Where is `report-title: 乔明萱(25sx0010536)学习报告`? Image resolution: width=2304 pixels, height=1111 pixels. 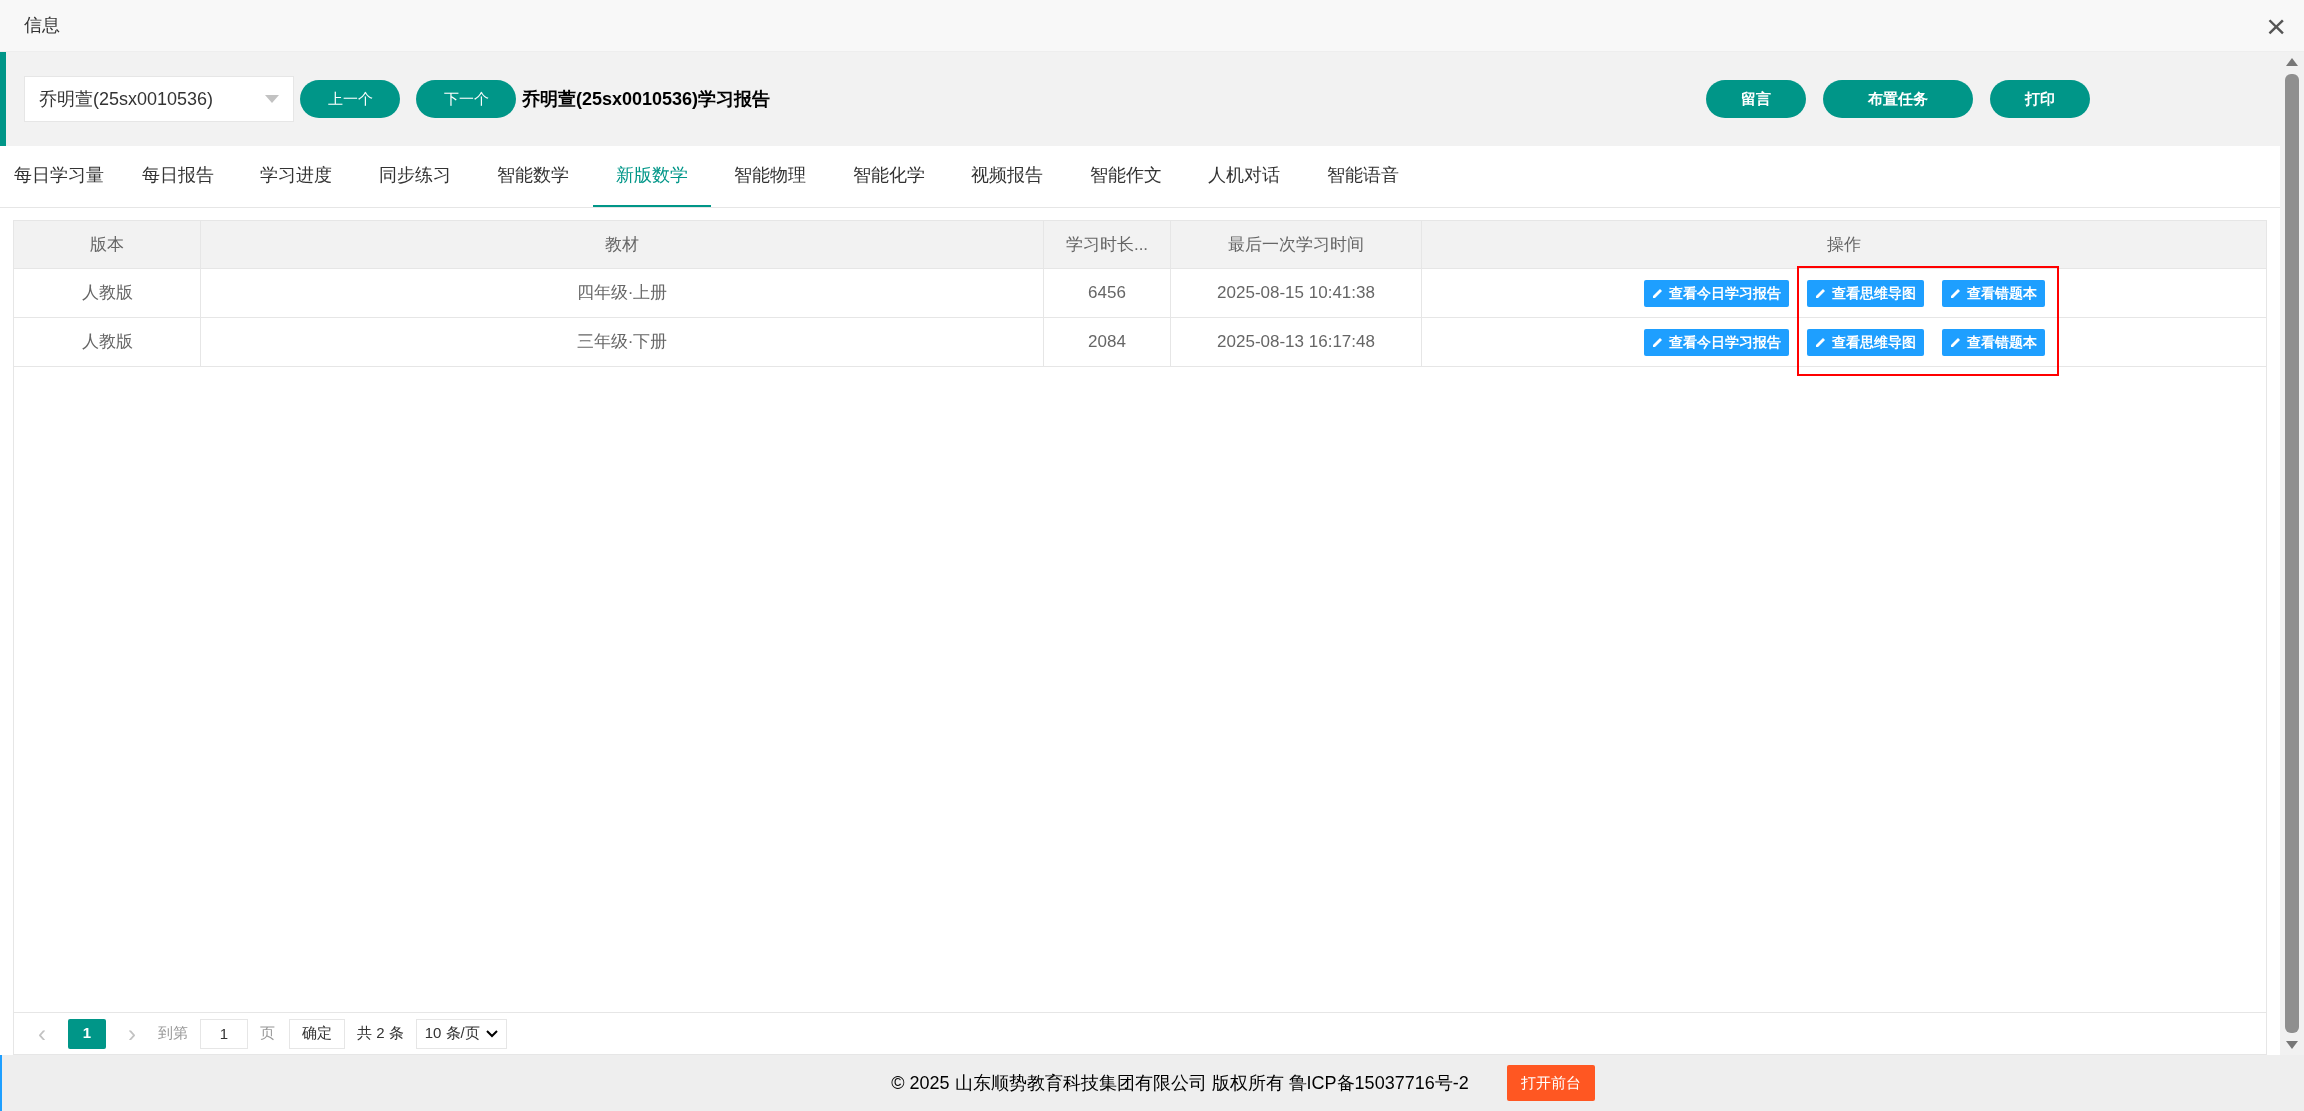
report-title: 乔明萱(25sx0010536)学习报告 is located at coordinates (646, 99).